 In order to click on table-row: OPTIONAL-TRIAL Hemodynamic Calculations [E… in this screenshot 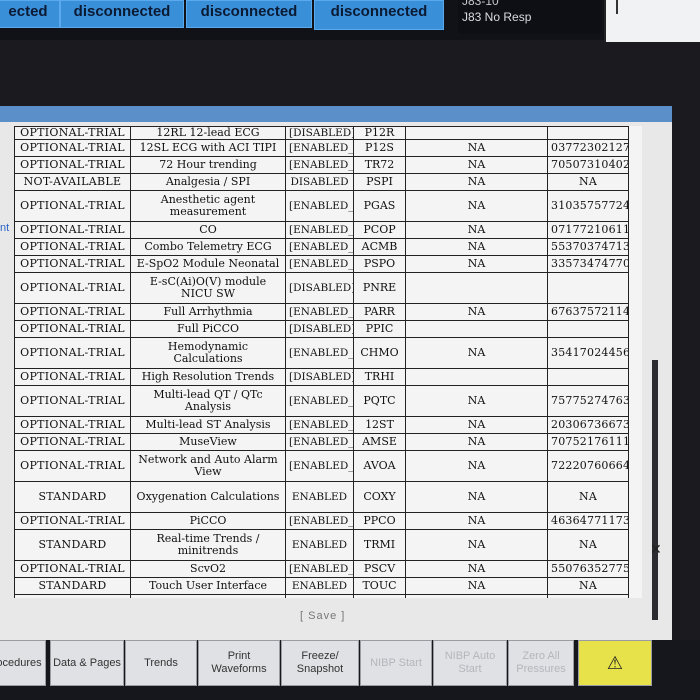, I will do `click(321, 353)`.